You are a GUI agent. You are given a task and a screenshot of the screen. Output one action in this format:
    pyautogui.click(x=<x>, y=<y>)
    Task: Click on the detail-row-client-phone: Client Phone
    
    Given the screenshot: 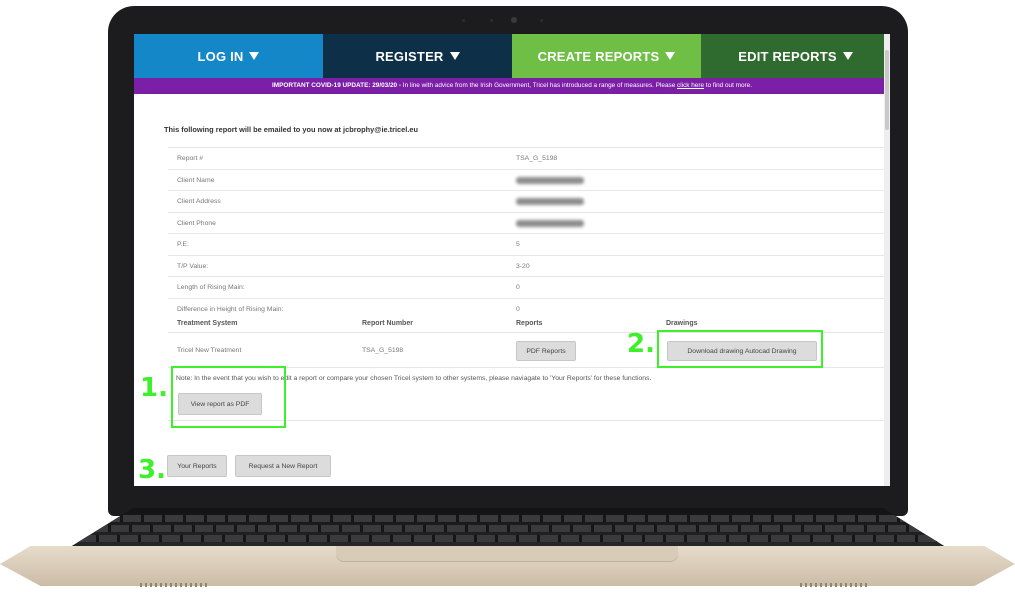 What is the action you would take?
    pyautogui.click(x=526, y=222)
    